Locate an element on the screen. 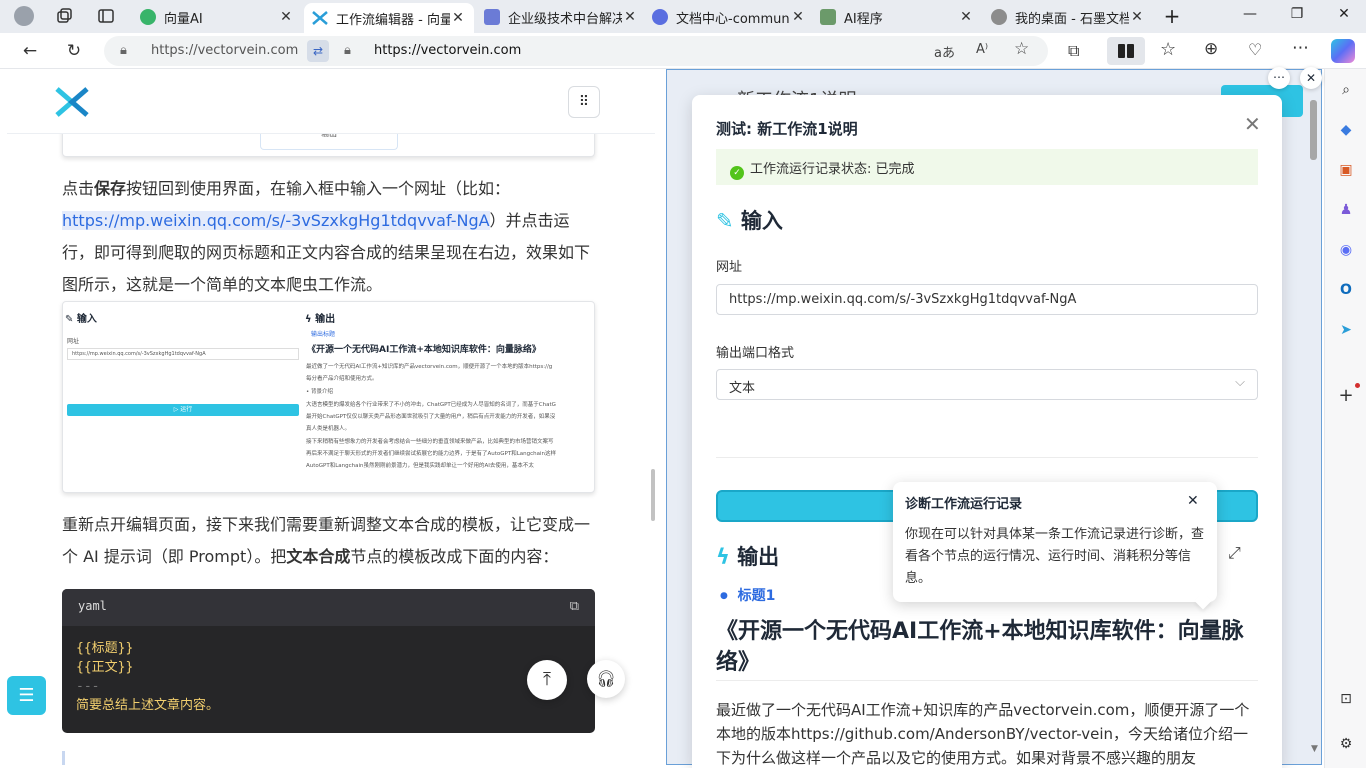 The image size is (1366, 768). format-select: 文本 ⌵ is located at coordinates (987, 384).